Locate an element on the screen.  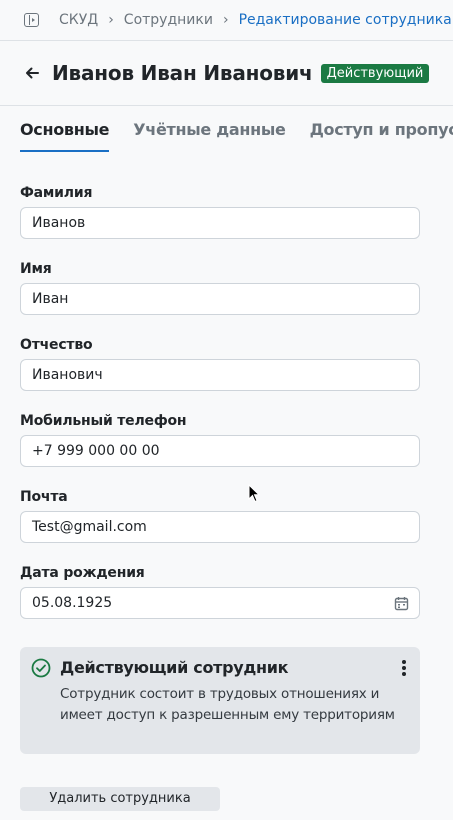
last-name-label: Фамилия is located at coordinates (56, 193).